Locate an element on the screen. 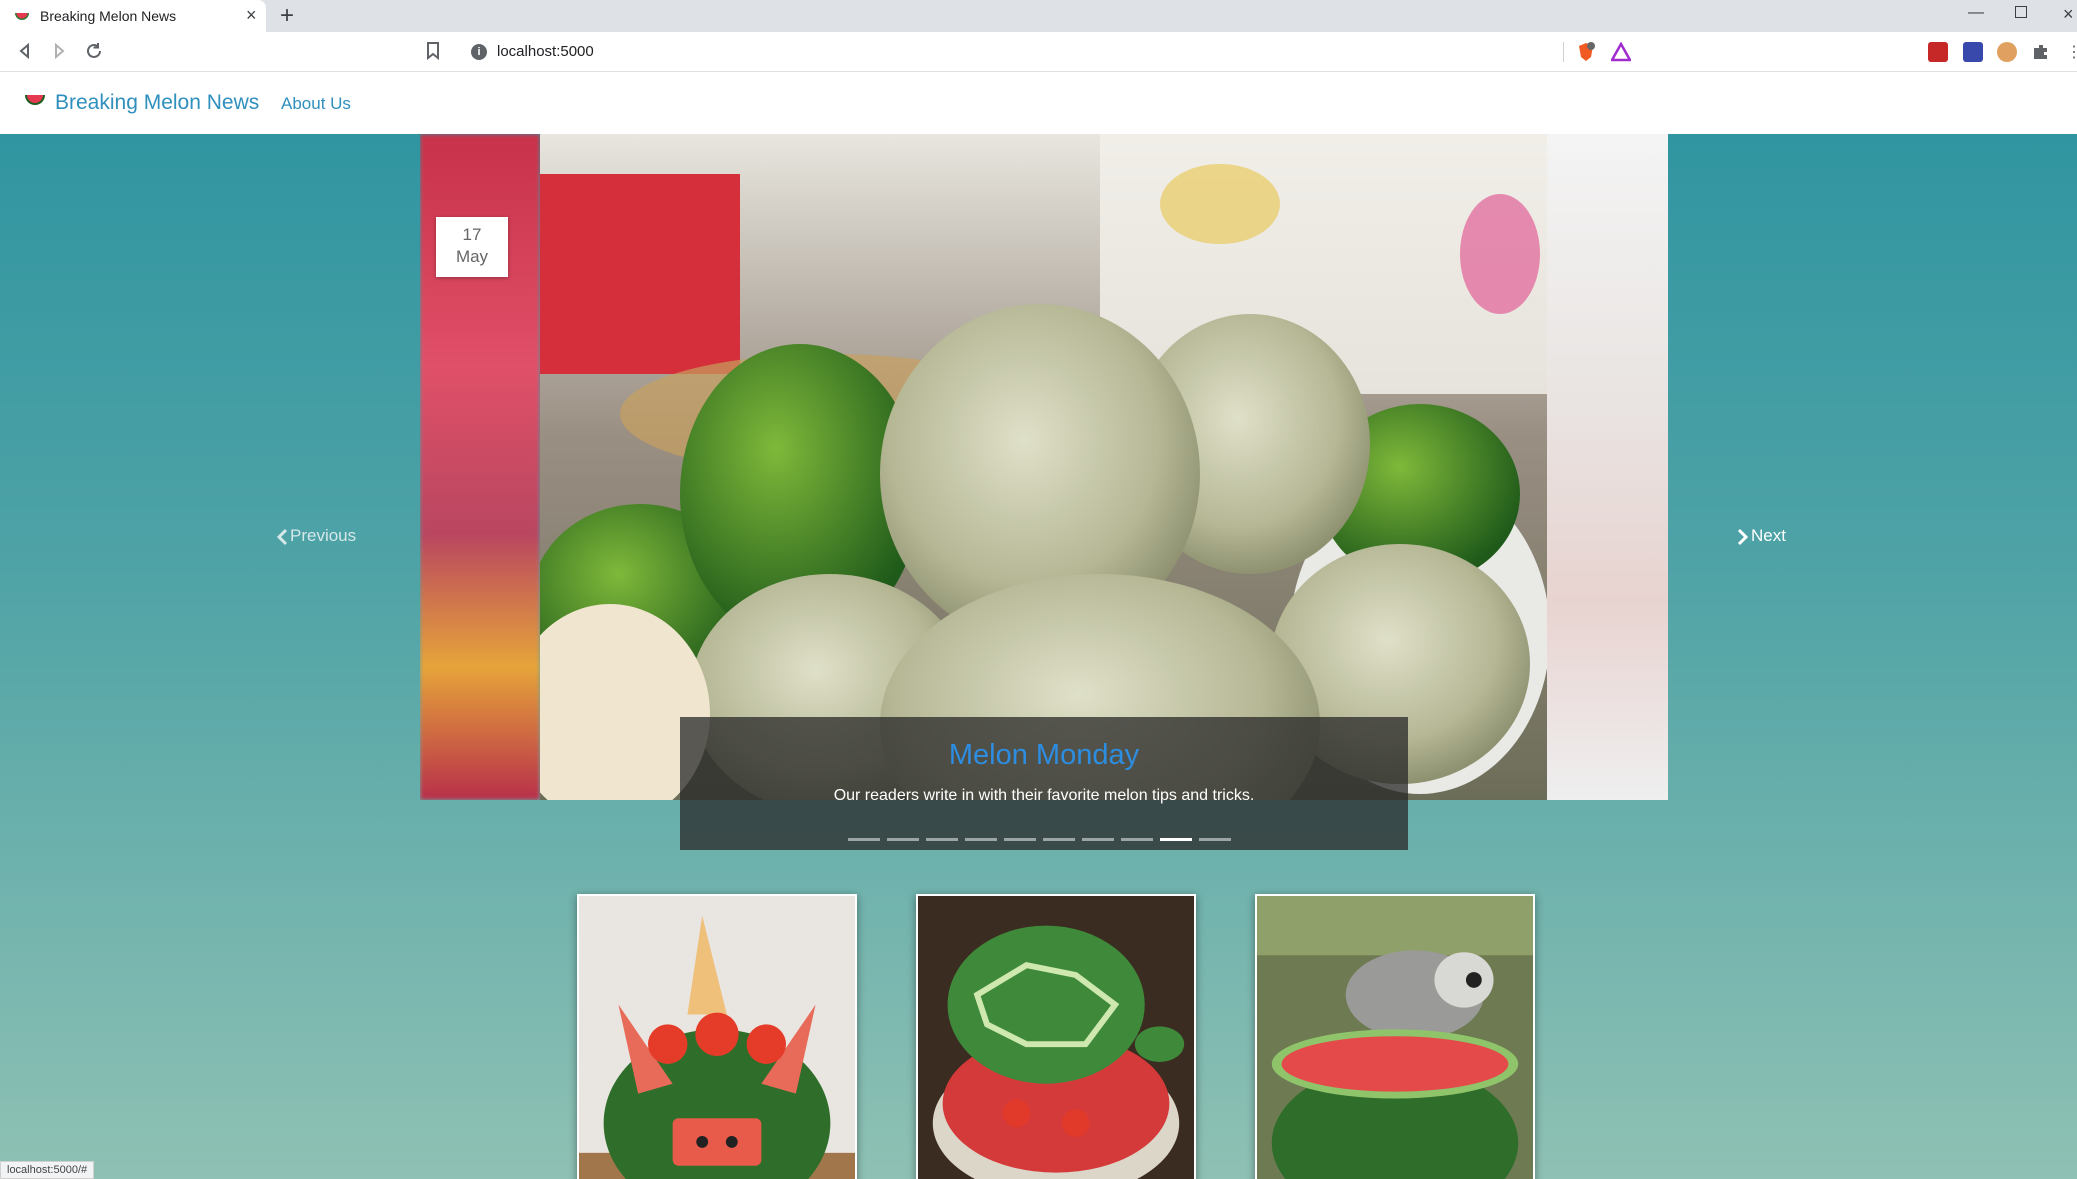 The height and width of the screenshot is (1179, 2077). extensions-puzzle-icon is located at coordinates (2041, 52).